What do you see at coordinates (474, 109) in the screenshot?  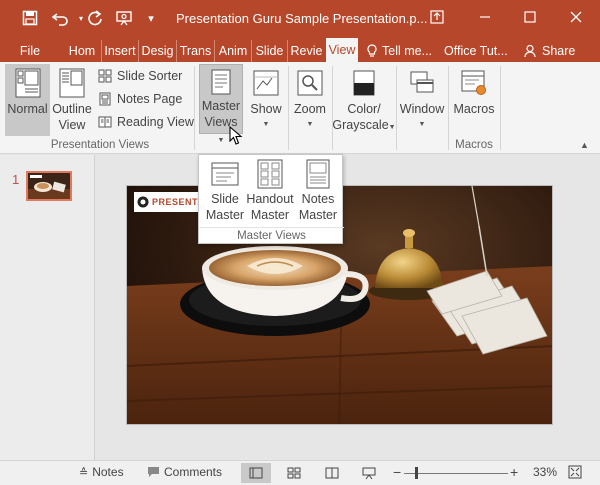 I see `macros-label: Macros` at bounding box center [474, 109].